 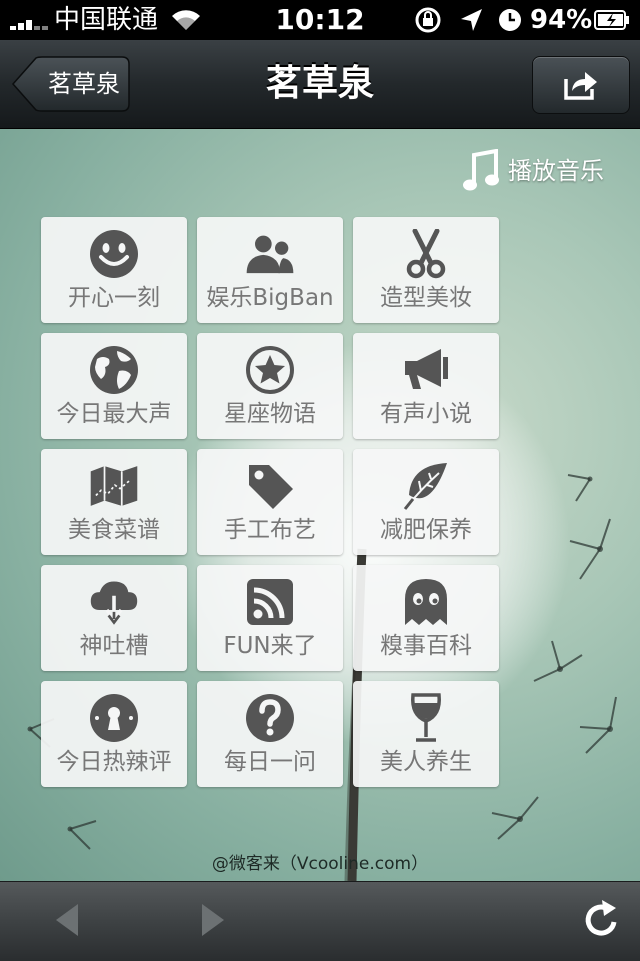 What do you see at coordinates (114, 414) in the screenshot?
I see `menu-tile-label: 今日最大声` at bounding box center [114, 414].